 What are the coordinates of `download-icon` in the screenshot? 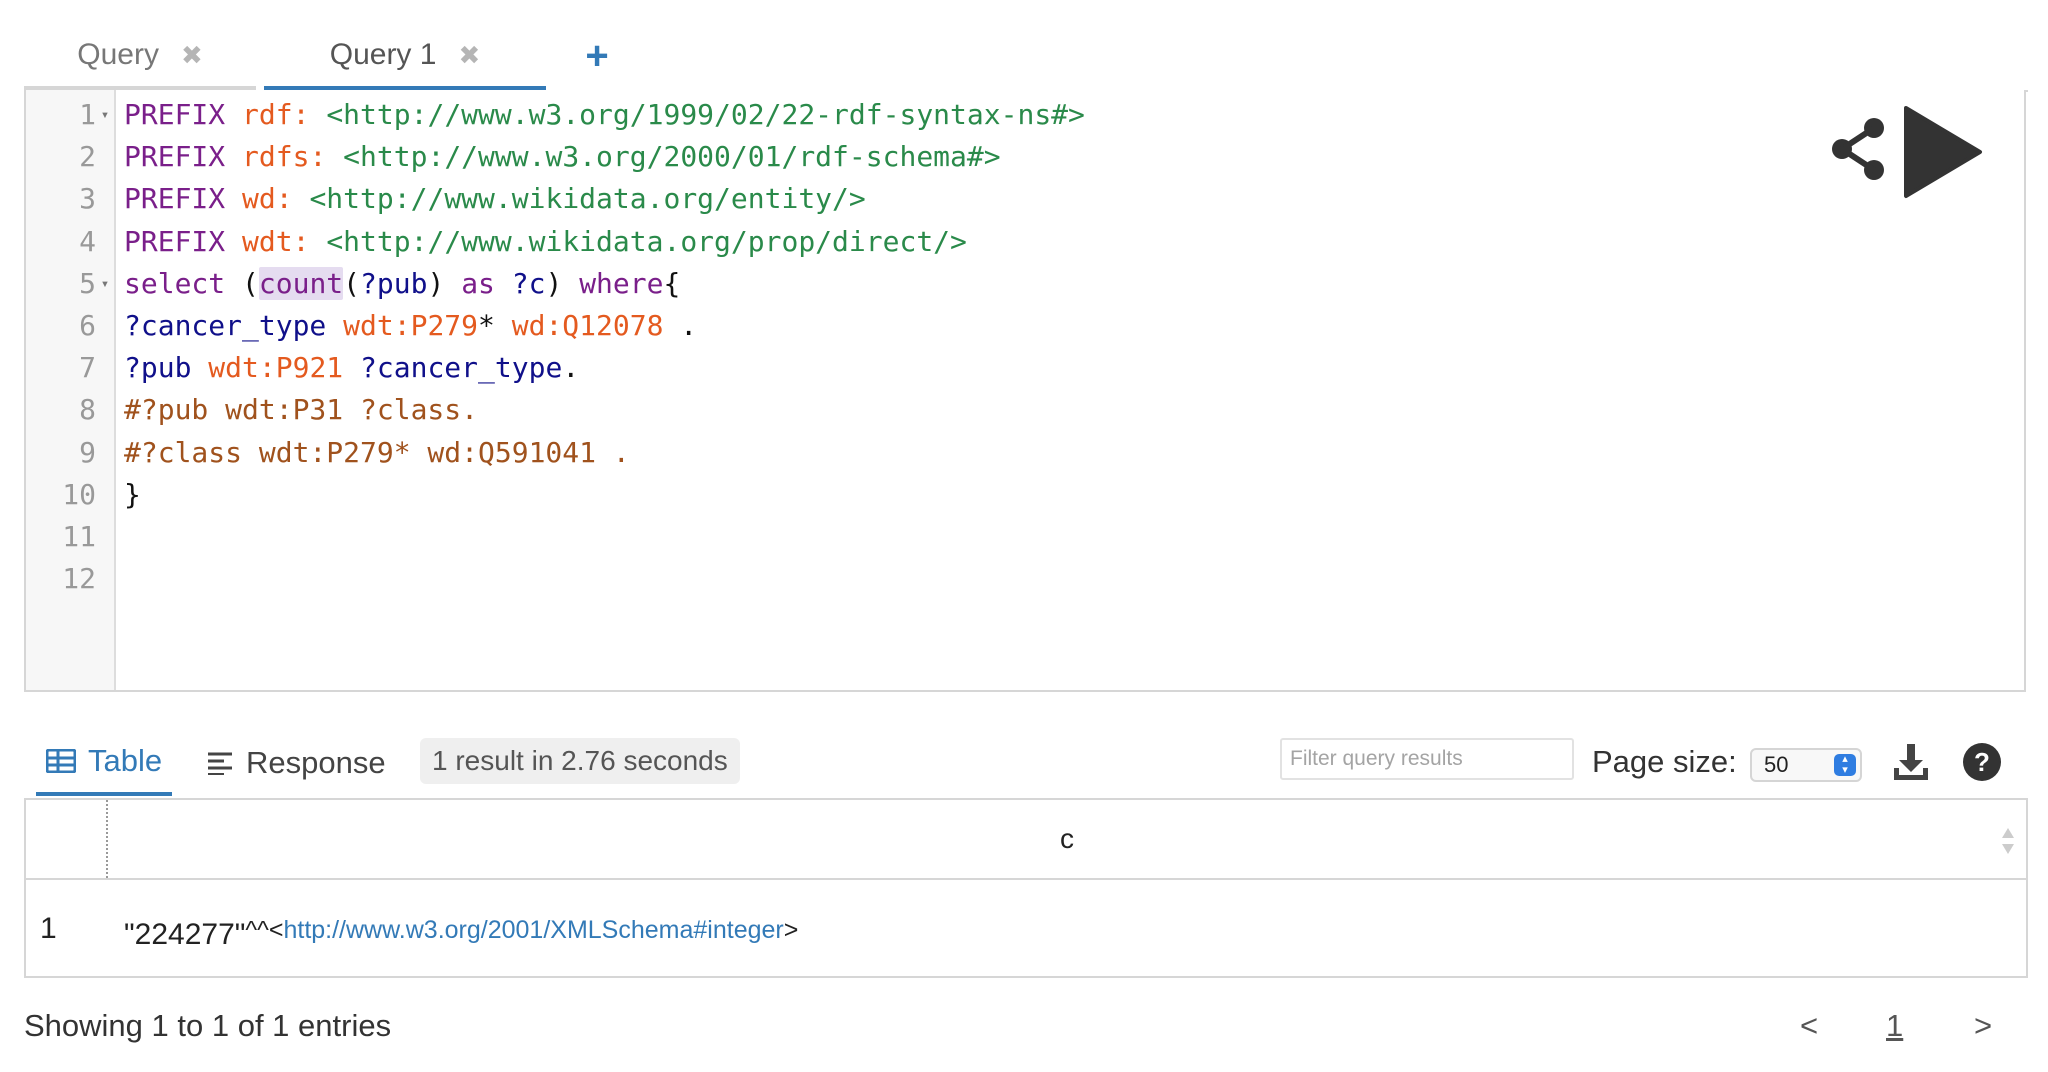 It's located at (1911, 762).